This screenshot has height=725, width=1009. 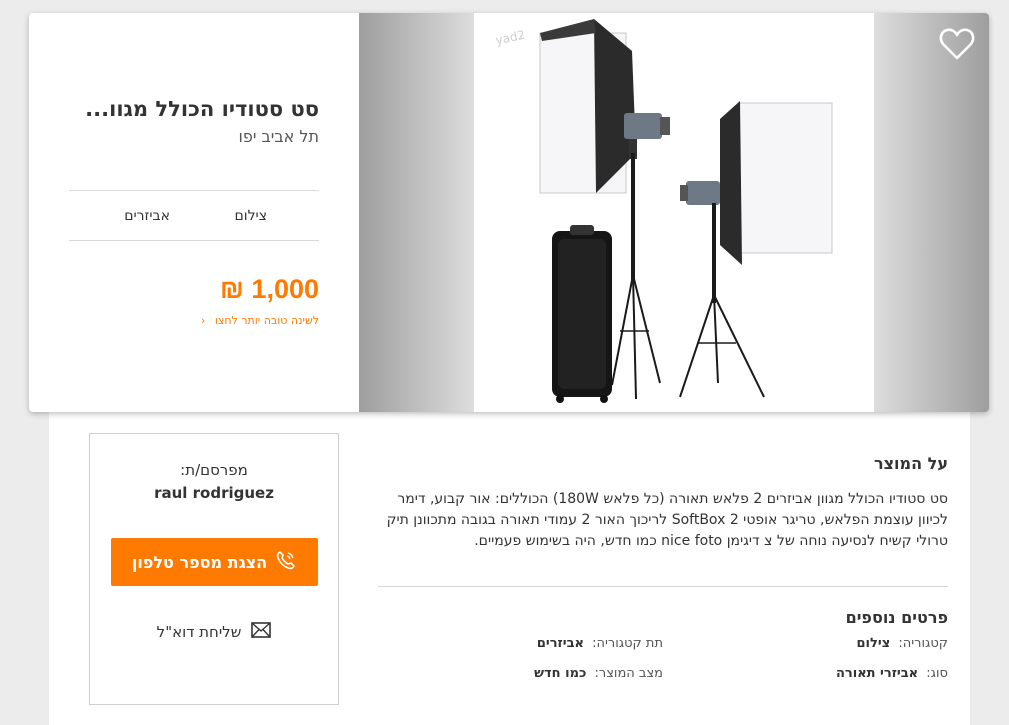 I want to click on detail-value: צילום, so click(x=873, y=643).